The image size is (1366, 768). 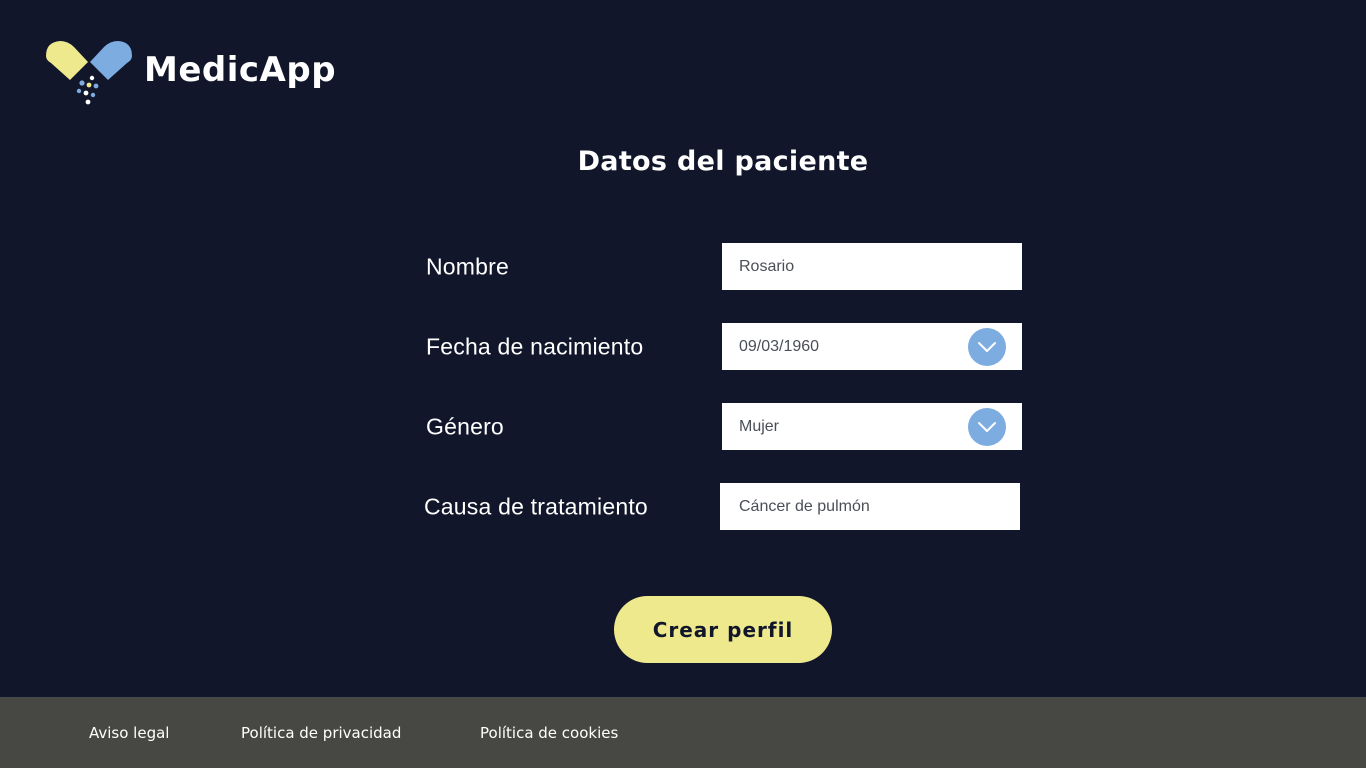 I want to click on form-row-birthdate: Fecha de nacimiento 09/03/1960, so click(x=683, y=346).